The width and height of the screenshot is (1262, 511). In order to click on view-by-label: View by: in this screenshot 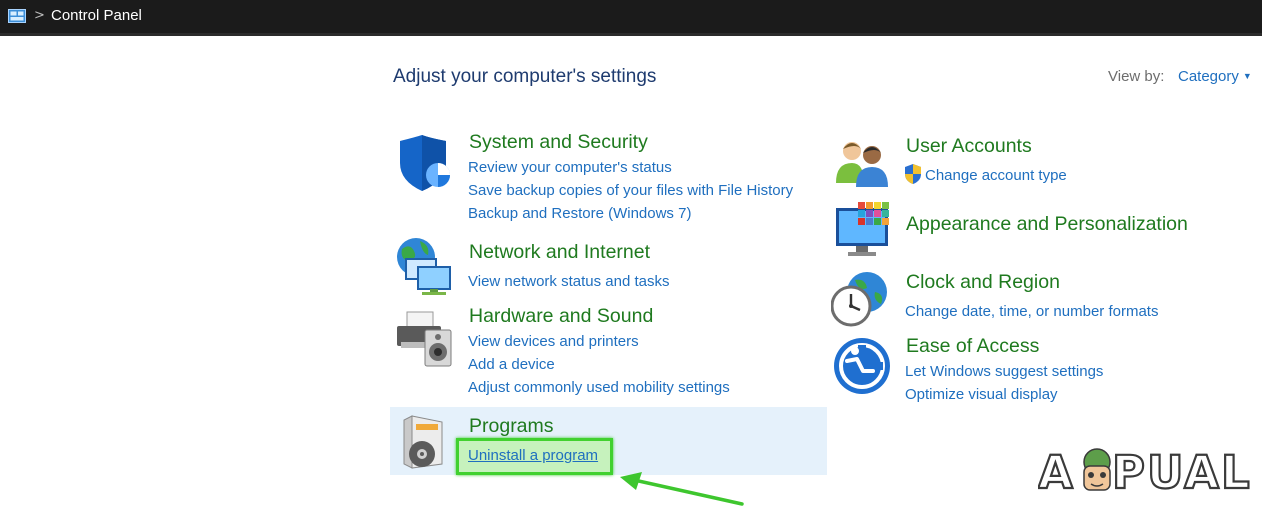, I will do `click(1136, 76)`.